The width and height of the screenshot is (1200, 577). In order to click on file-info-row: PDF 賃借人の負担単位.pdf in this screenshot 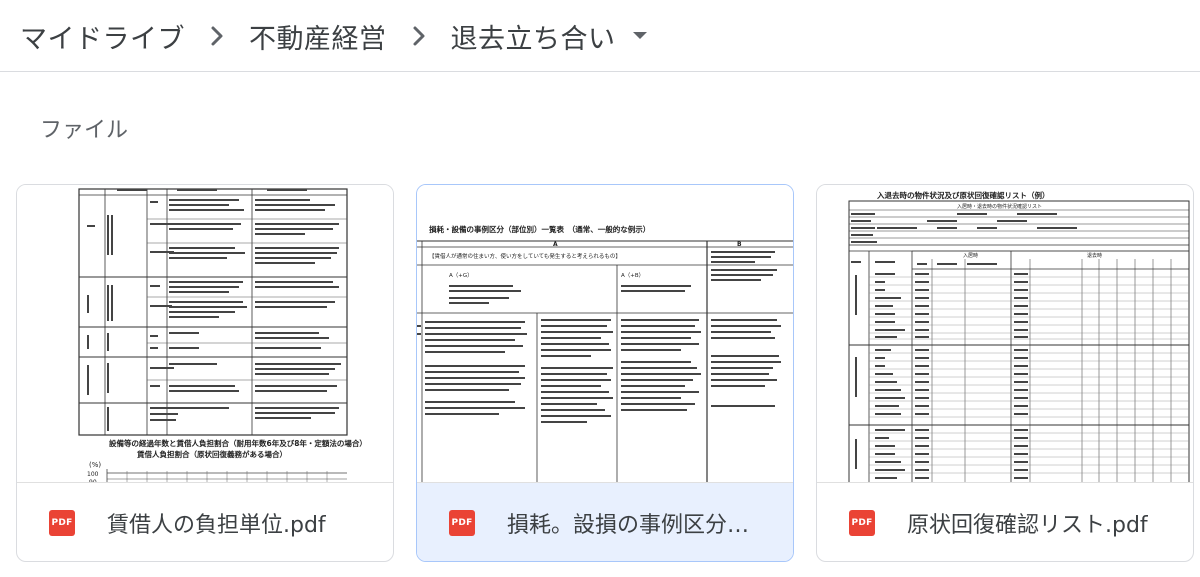, I will do `click(205, 522)`.